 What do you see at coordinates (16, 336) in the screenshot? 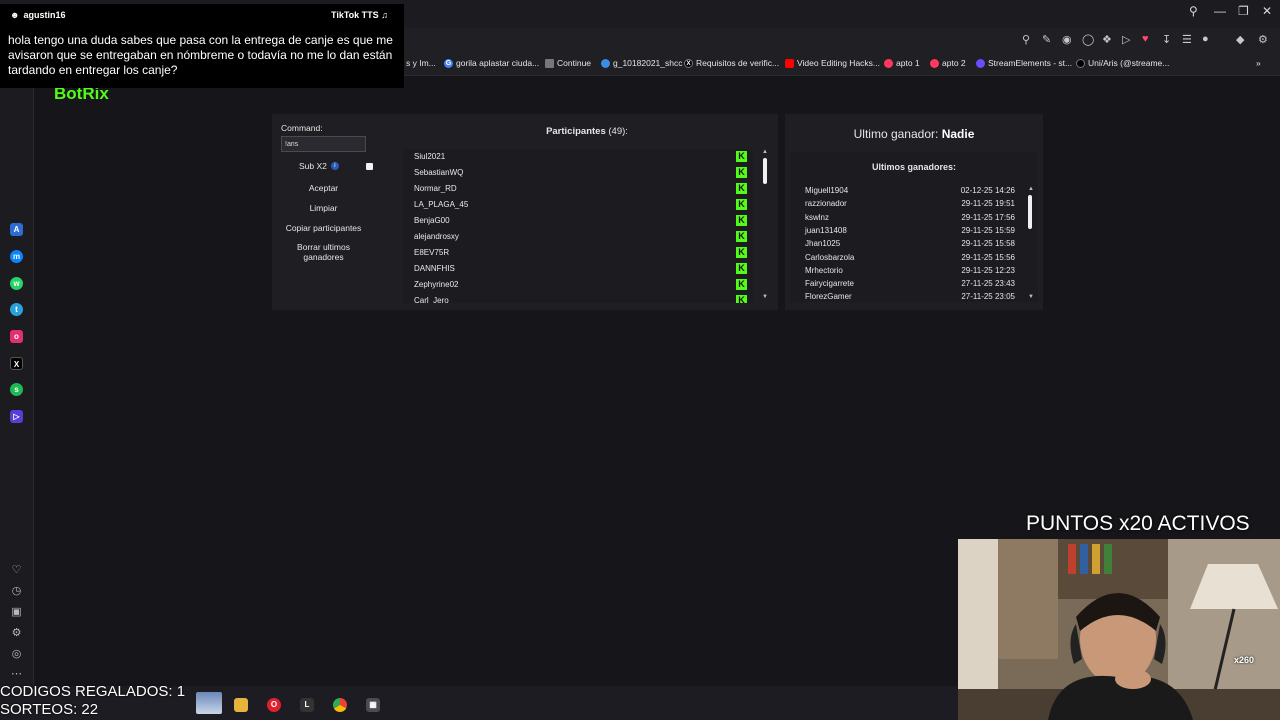
I see `instagram-icon: o` at bounding box center [16, 336].